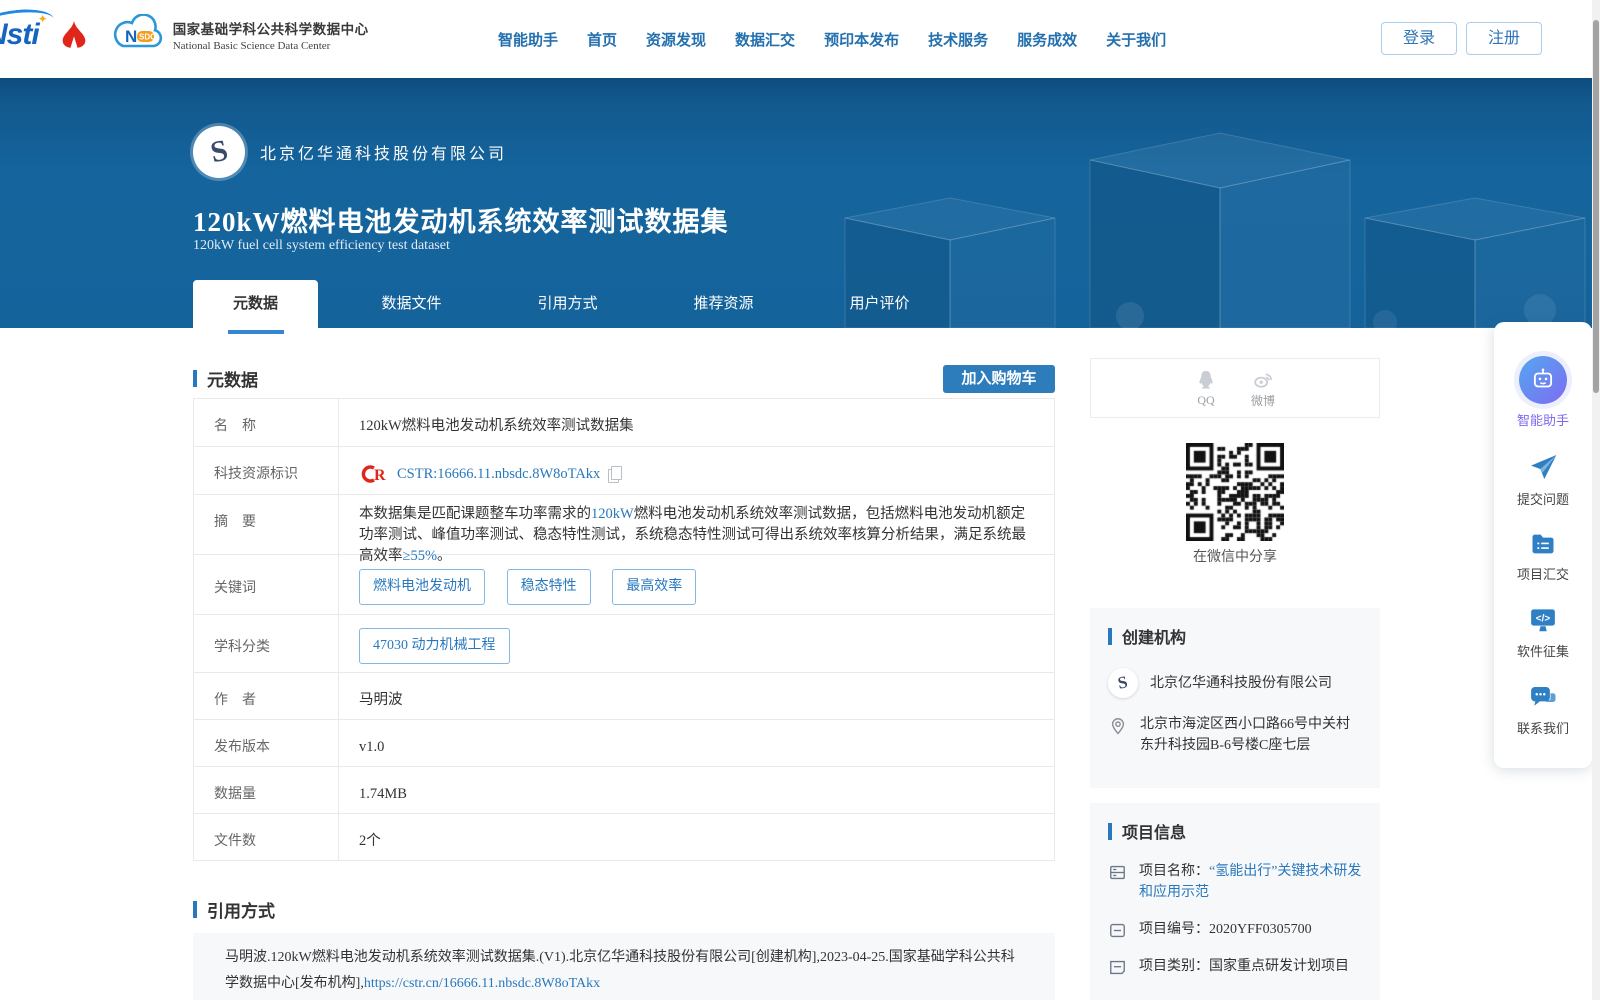 This screenshot has width=1600, height=1000. I want to click on nav-resource-discovery: 资源发现, so click(676, 39).